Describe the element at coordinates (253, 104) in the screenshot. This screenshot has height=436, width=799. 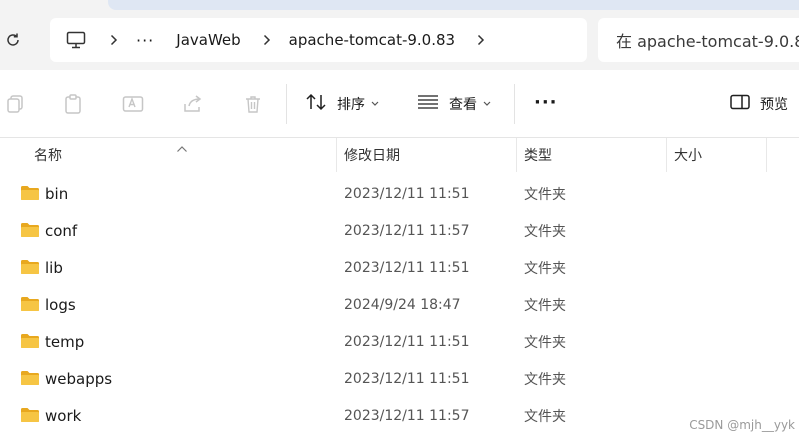
I see `delete-icon` at that location.